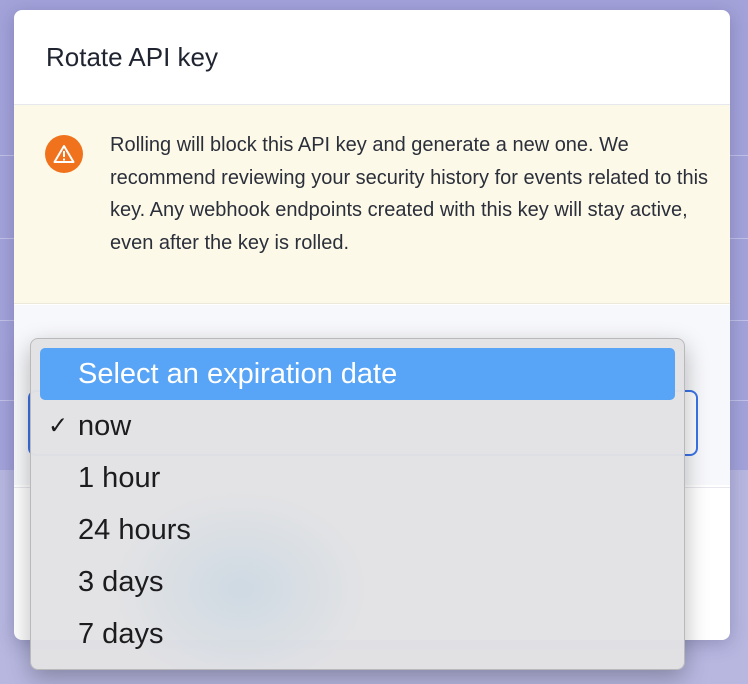 This screenshot has width=748, height=684. What do you see at coordinates (357, 582) in the screenshot?
I see `dropdown-option-3-days: 3 days` at bounding box center [357, 582].